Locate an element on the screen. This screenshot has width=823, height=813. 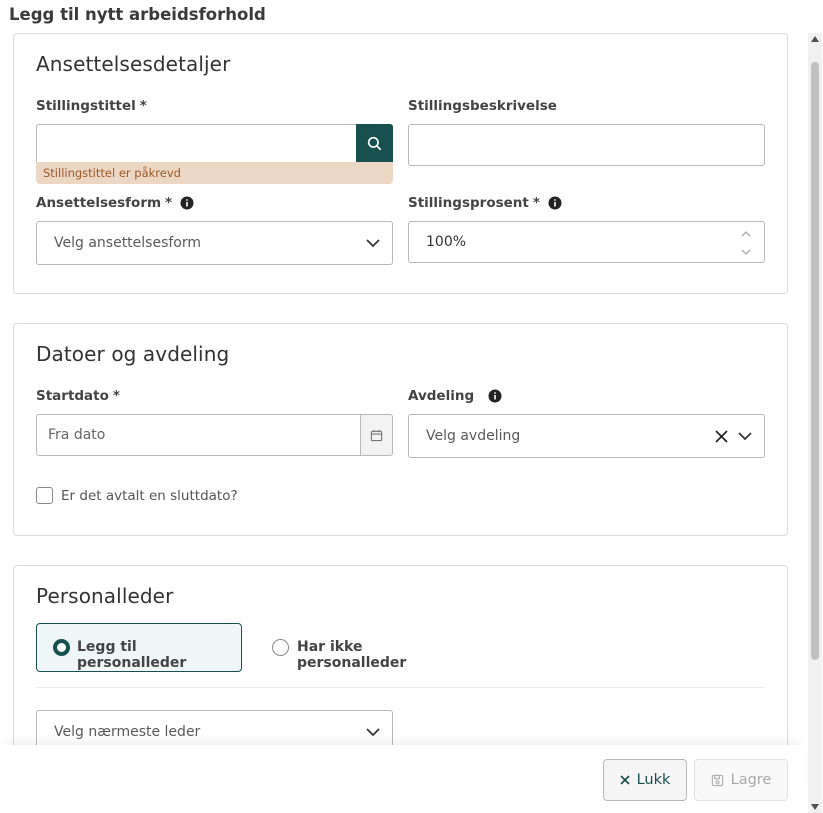
save-icon is located at coordinates (717, 780).